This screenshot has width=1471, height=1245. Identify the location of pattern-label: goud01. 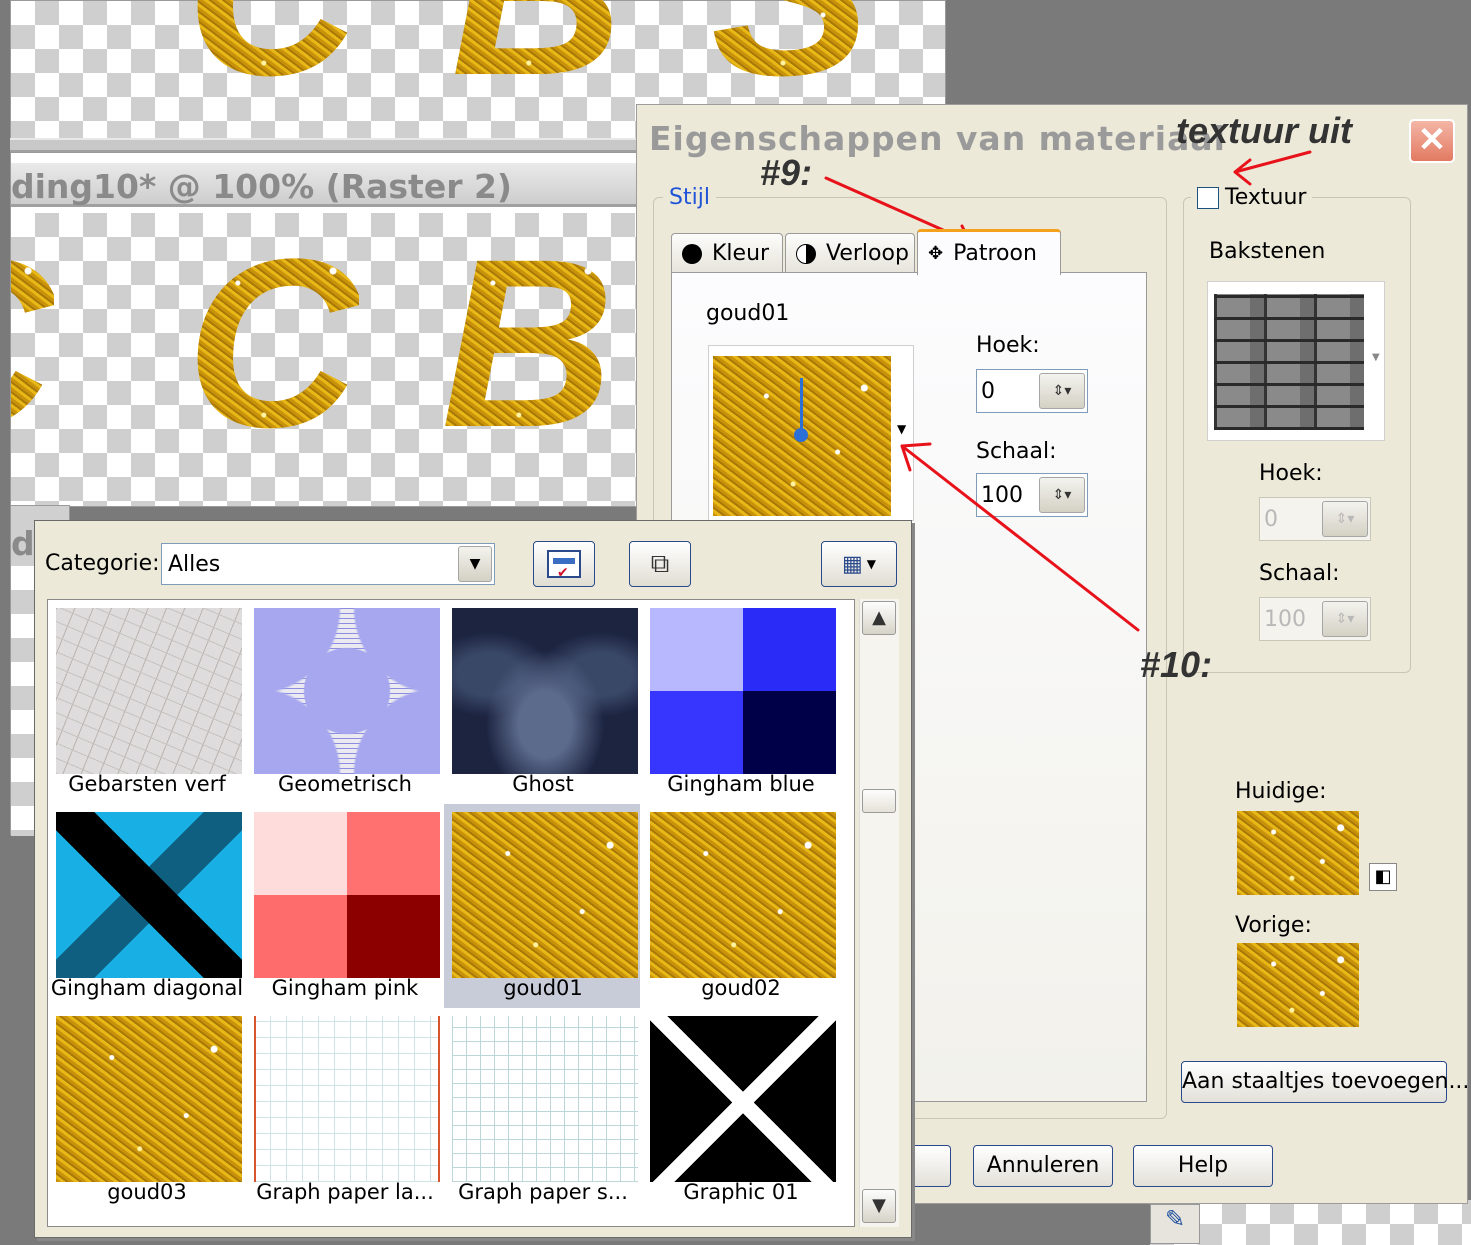
(543, 988).